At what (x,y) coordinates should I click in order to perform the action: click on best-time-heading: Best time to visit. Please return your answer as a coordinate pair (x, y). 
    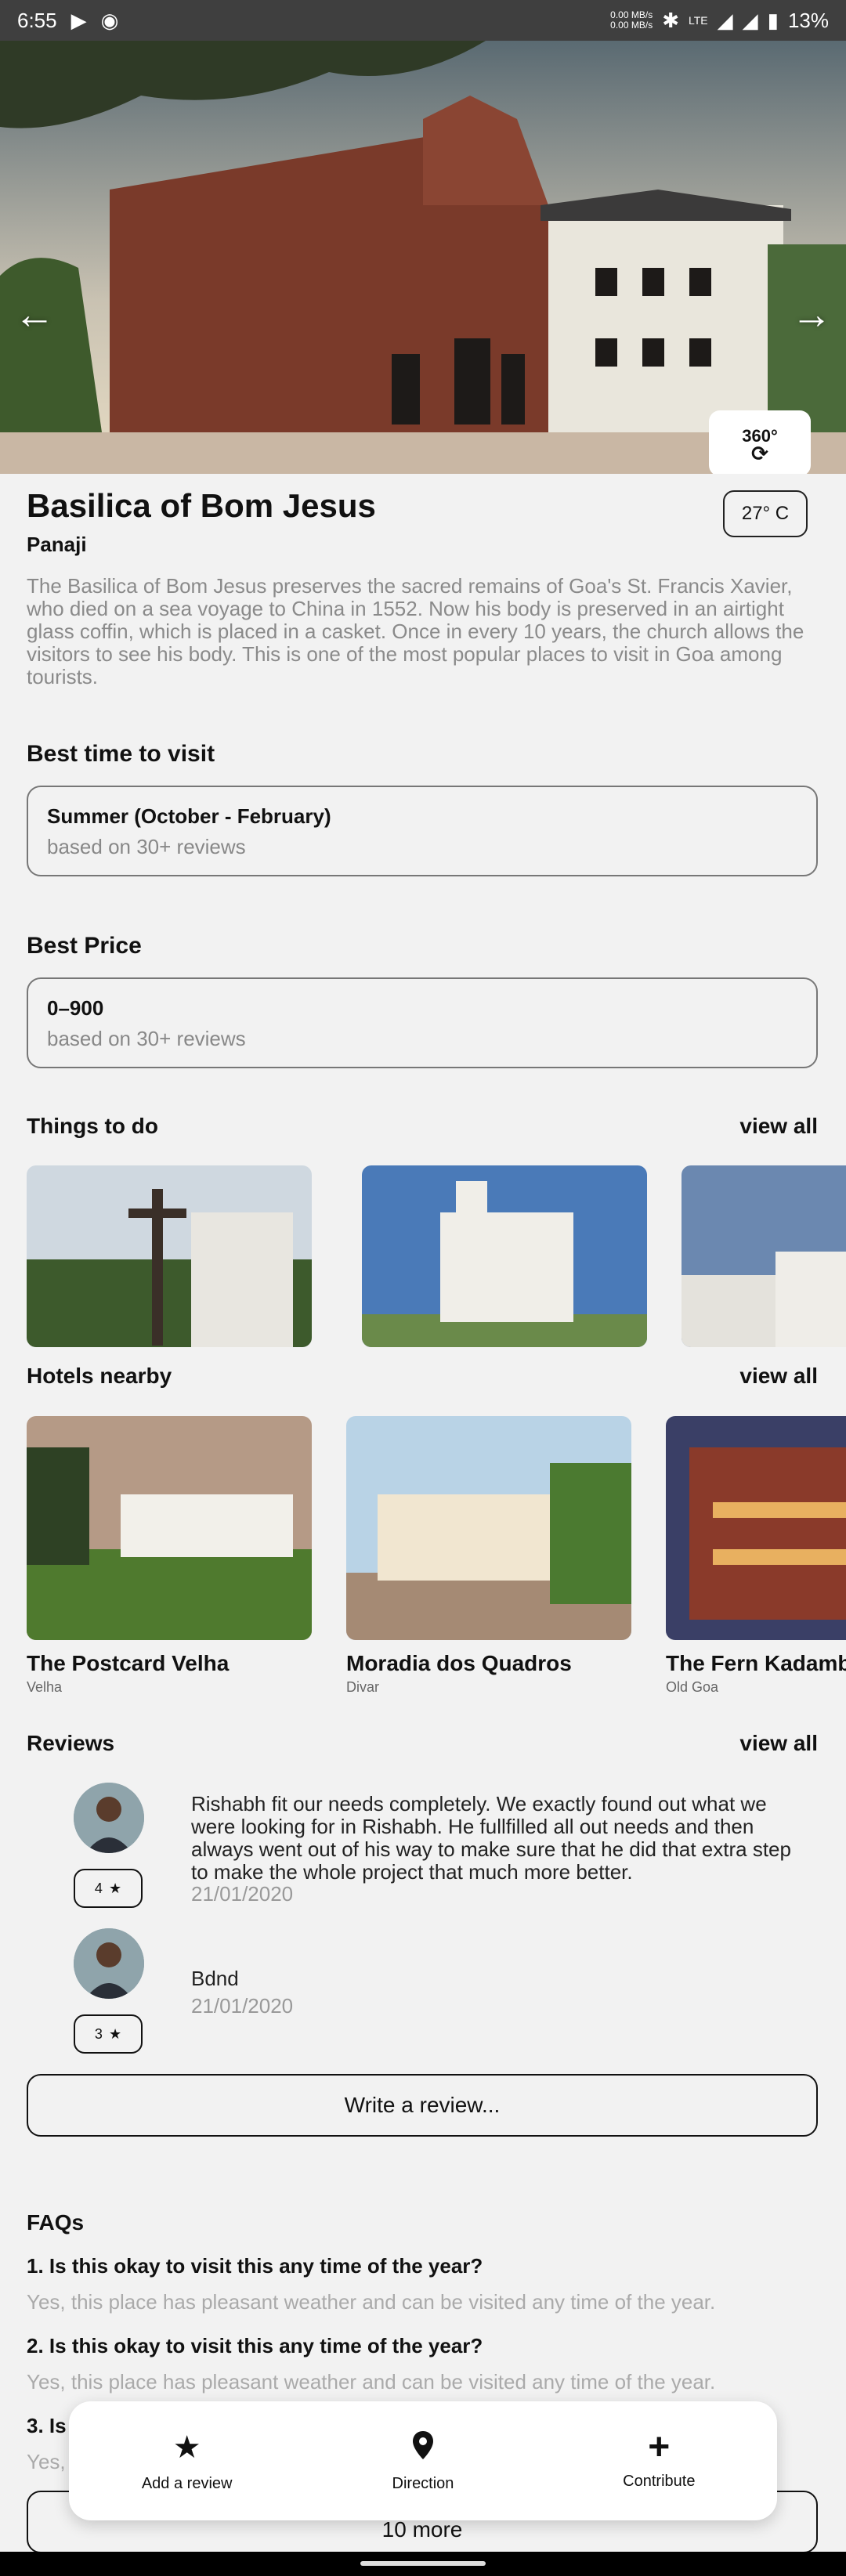
    Looking at the image, I should click on (121, 754).